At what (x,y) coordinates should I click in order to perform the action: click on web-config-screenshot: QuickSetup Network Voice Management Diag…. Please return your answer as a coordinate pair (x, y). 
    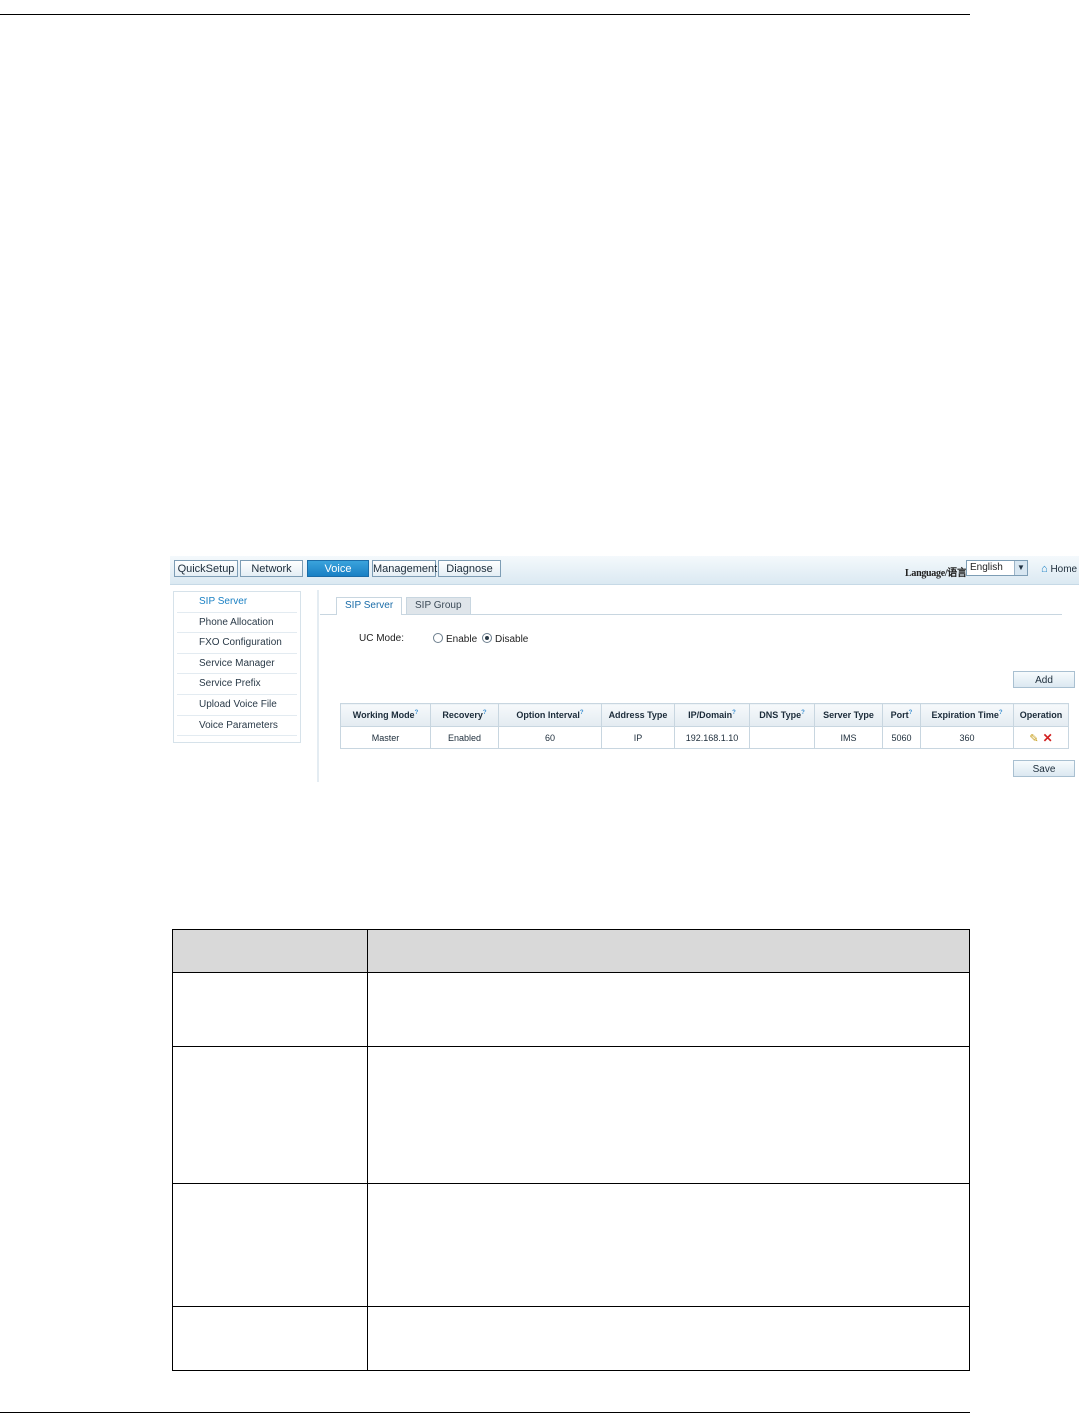
    Looking at the image, I should click on (624, 669).